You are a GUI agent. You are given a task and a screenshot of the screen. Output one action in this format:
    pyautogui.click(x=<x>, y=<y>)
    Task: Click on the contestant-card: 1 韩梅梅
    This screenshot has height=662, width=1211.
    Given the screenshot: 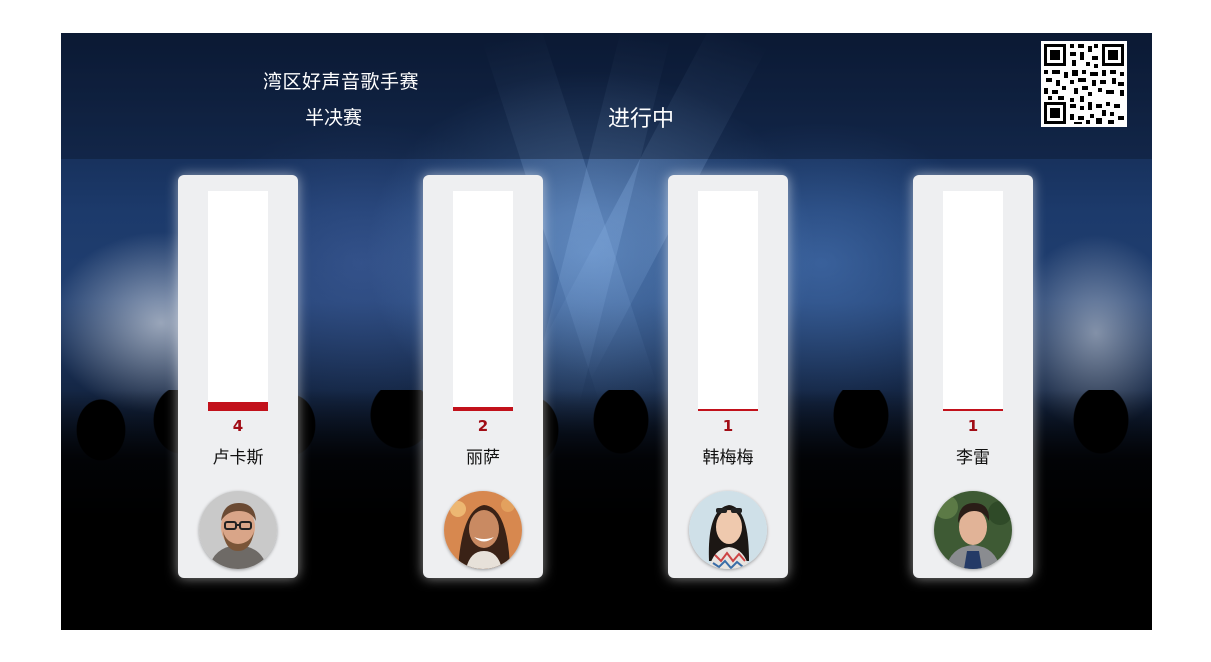 What is the action you would take?
    pyautogui.click(x=728, y=376)
    